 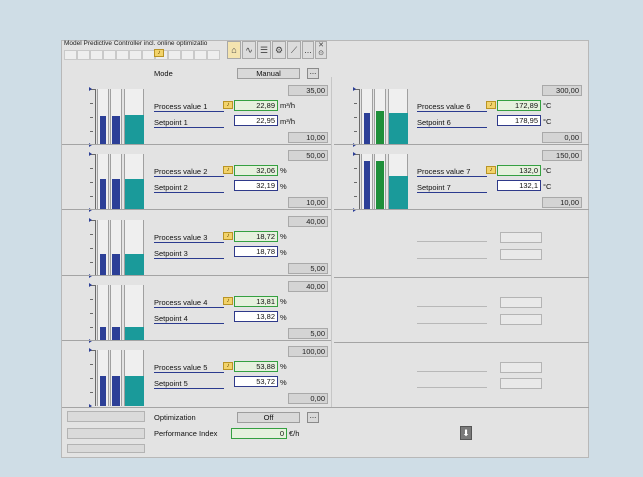 What do you see at coordinates (331, 242) in the screenshot?
I see `column-divider` at bounding box center [331, 242].